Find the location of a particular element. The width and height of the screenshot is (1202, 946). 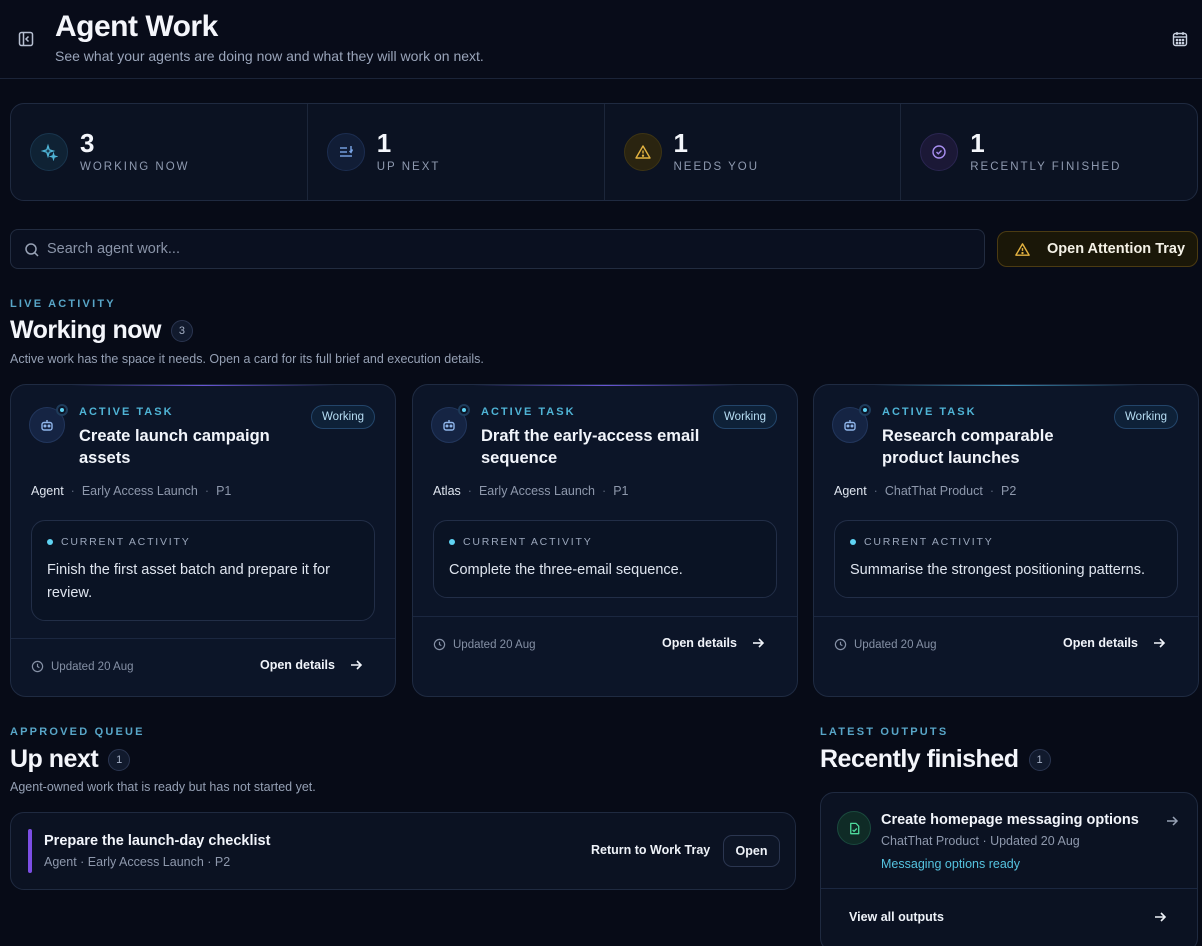

stat-up-next: 1 UP NEXT is located at coordinates (456, 152).